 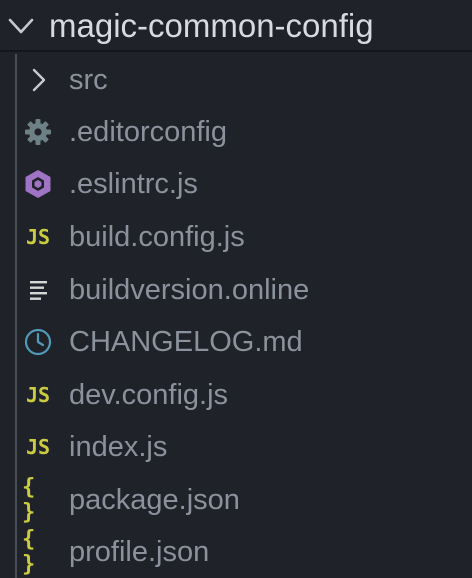 What do you see at coordinates (38, 342) in the screenshot?
I see `clock-icon` at bounding box center [38, 342].